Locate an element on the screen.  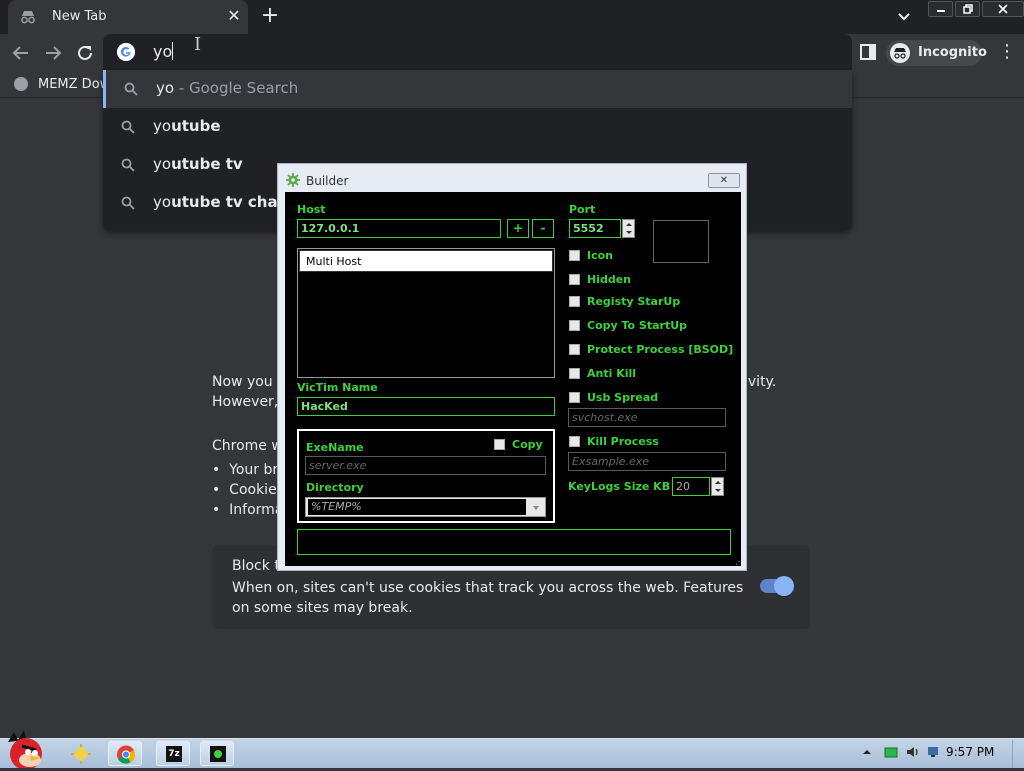
bookmark-memz: MEMZ Dow is located at coordinates (74, 84).